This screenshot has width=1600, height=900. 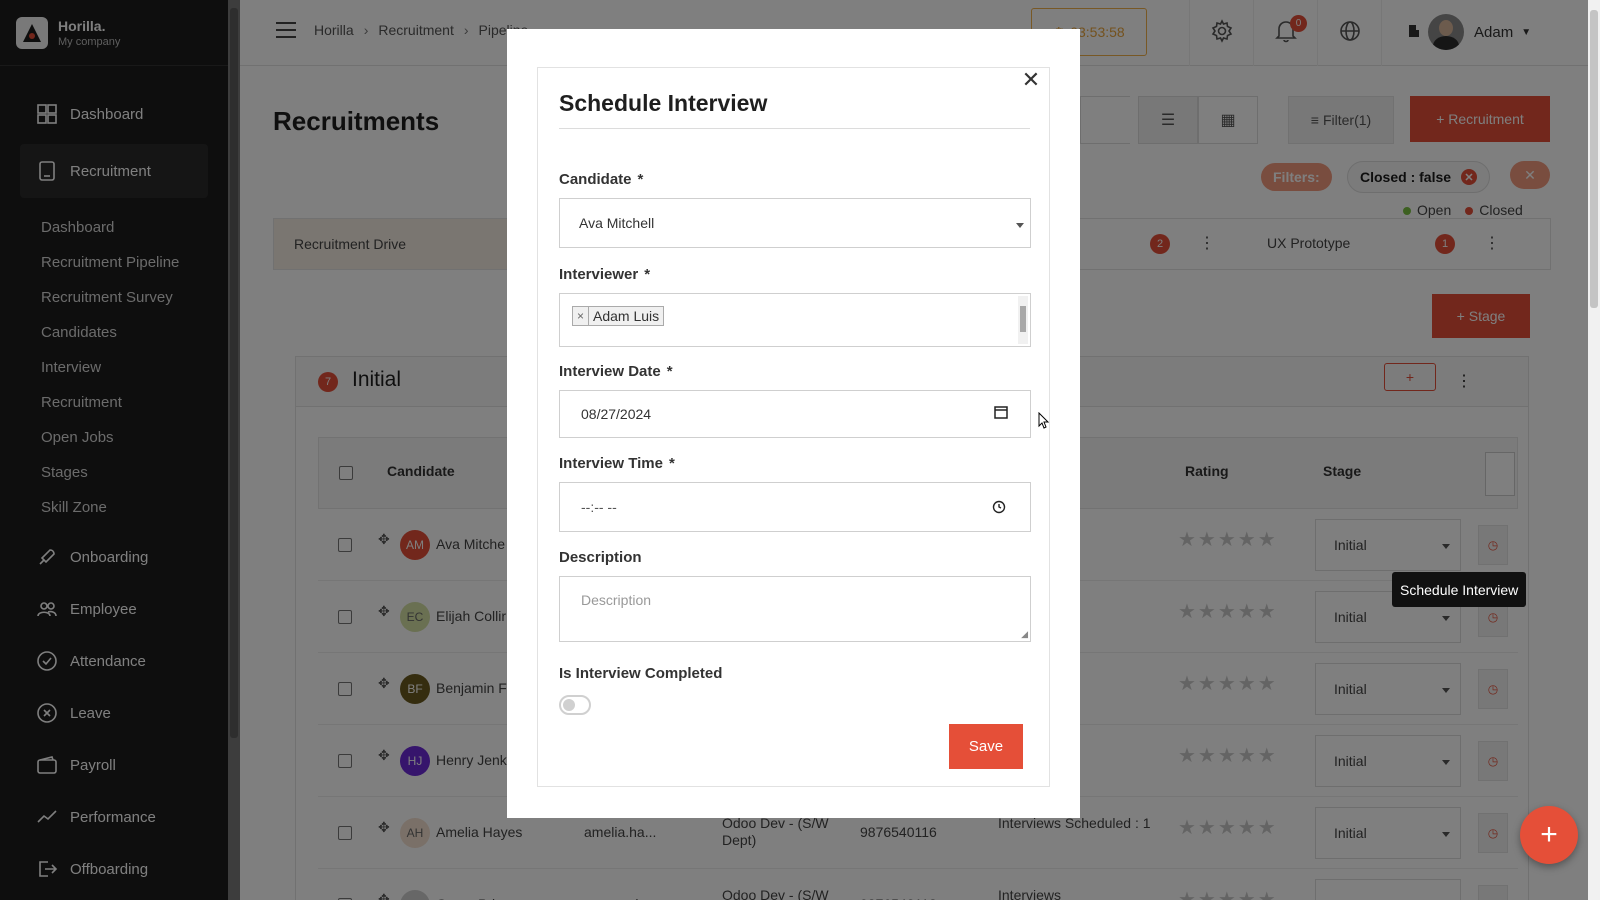 What do you see at coordinates (986, 746) in the screenshot?
I see `save-button: Save` at bounding box center [986, 746].